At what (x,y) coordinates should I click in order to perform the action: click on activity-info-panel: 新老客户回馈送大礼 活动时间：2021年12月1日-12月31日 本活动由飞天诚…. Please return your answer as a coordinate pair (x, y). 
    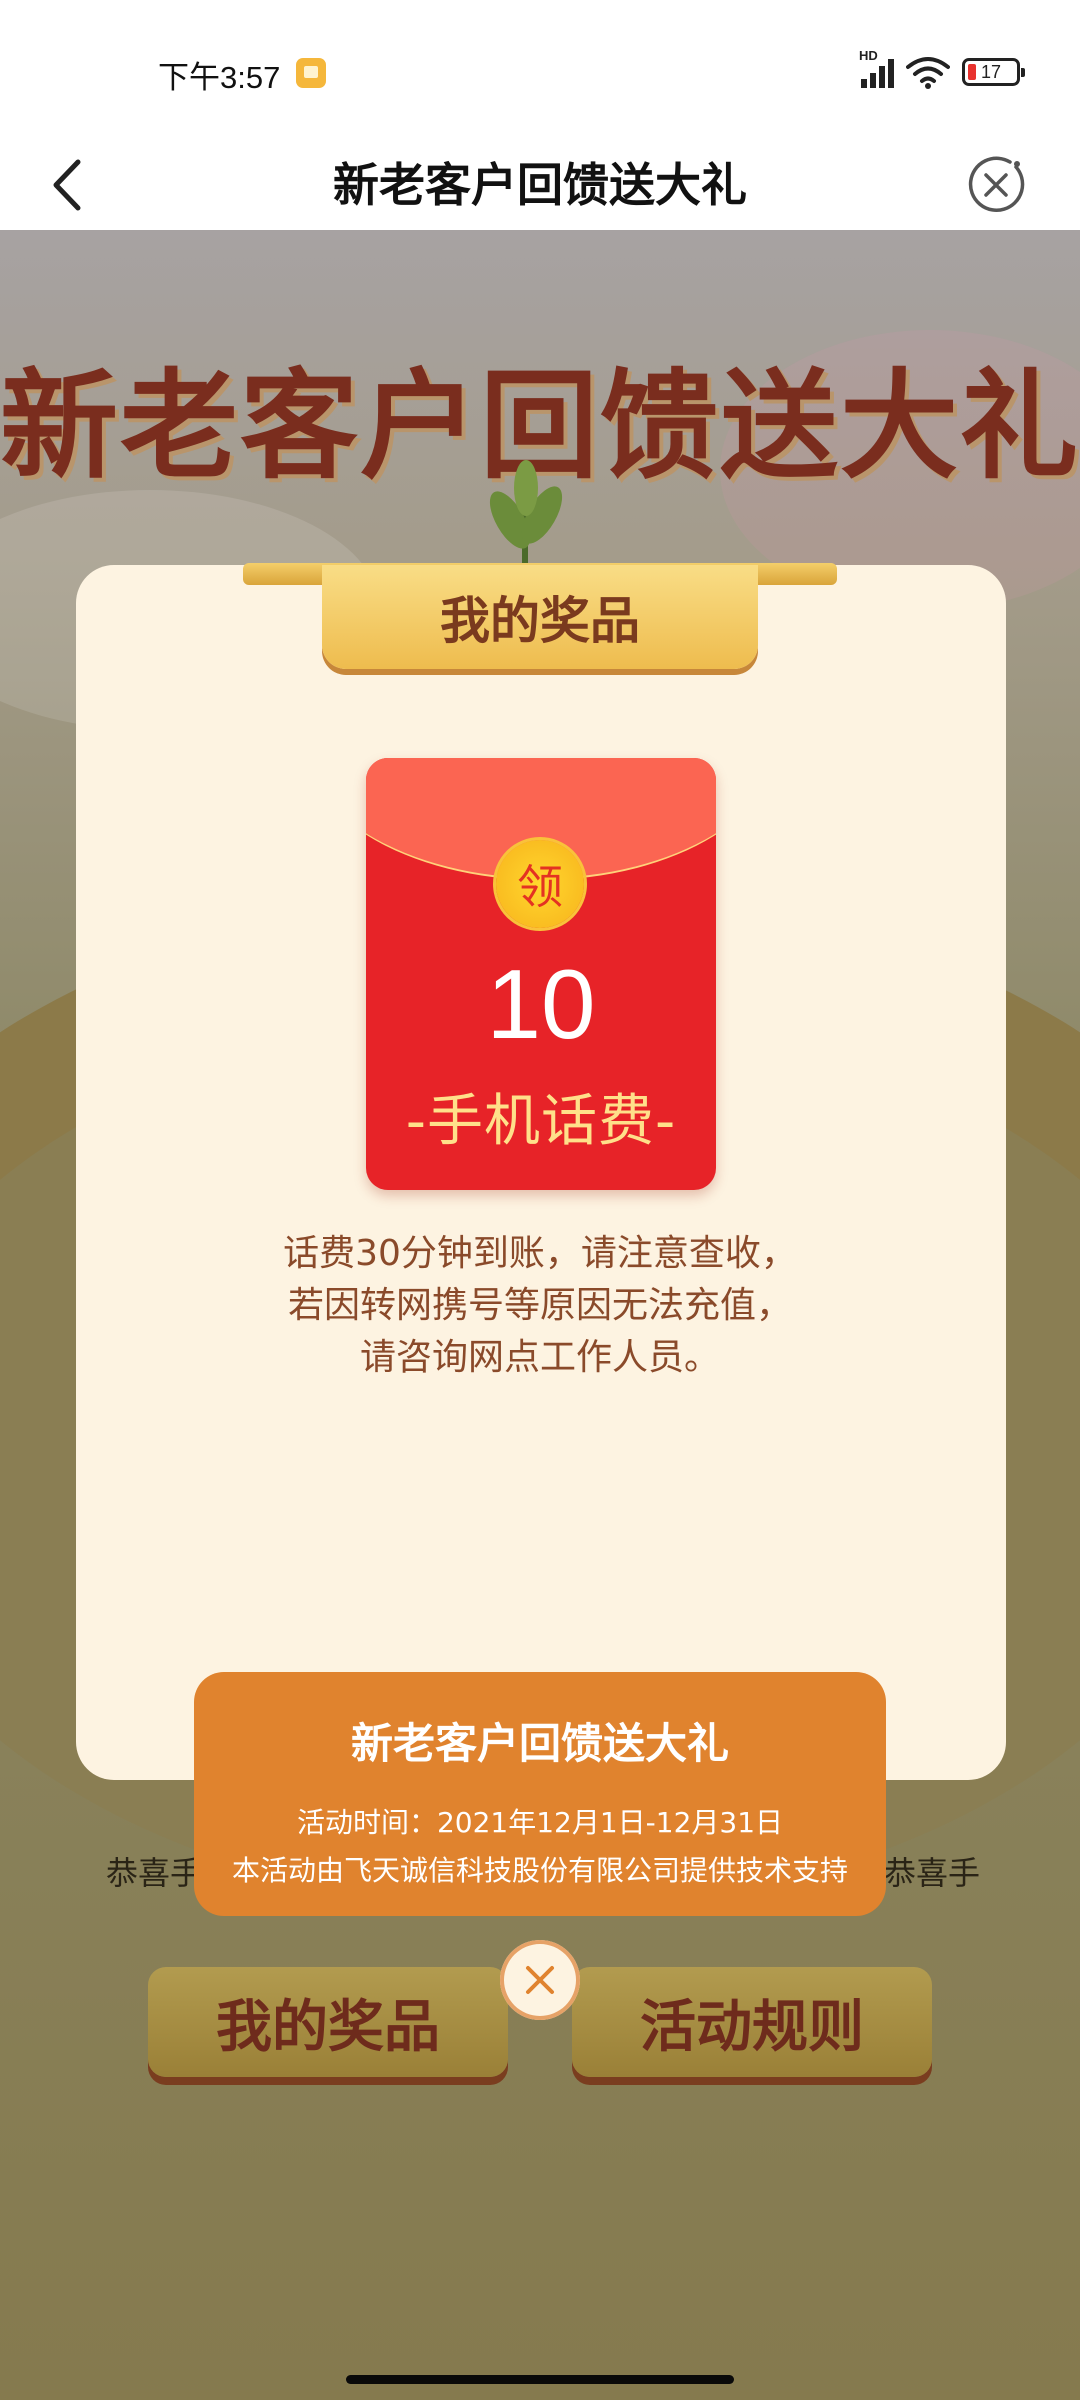
    Looking at the image, I should click on (540, 1794).